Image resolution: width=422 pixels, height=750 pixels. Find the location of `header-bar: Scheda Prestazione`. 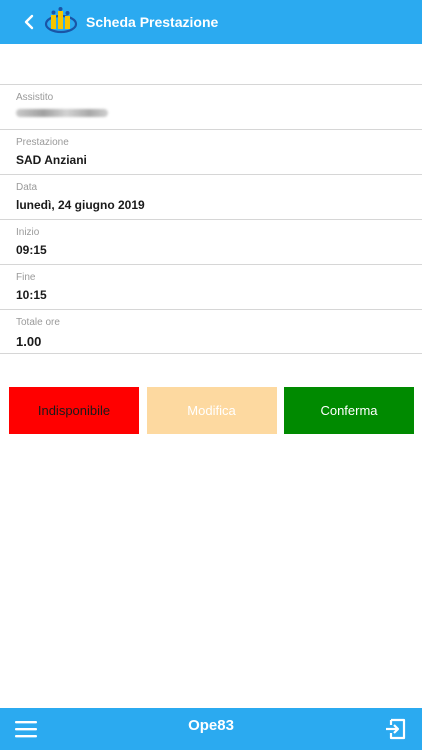

header-bar: Scheda Prestazione is located at coordinates (211, 22).